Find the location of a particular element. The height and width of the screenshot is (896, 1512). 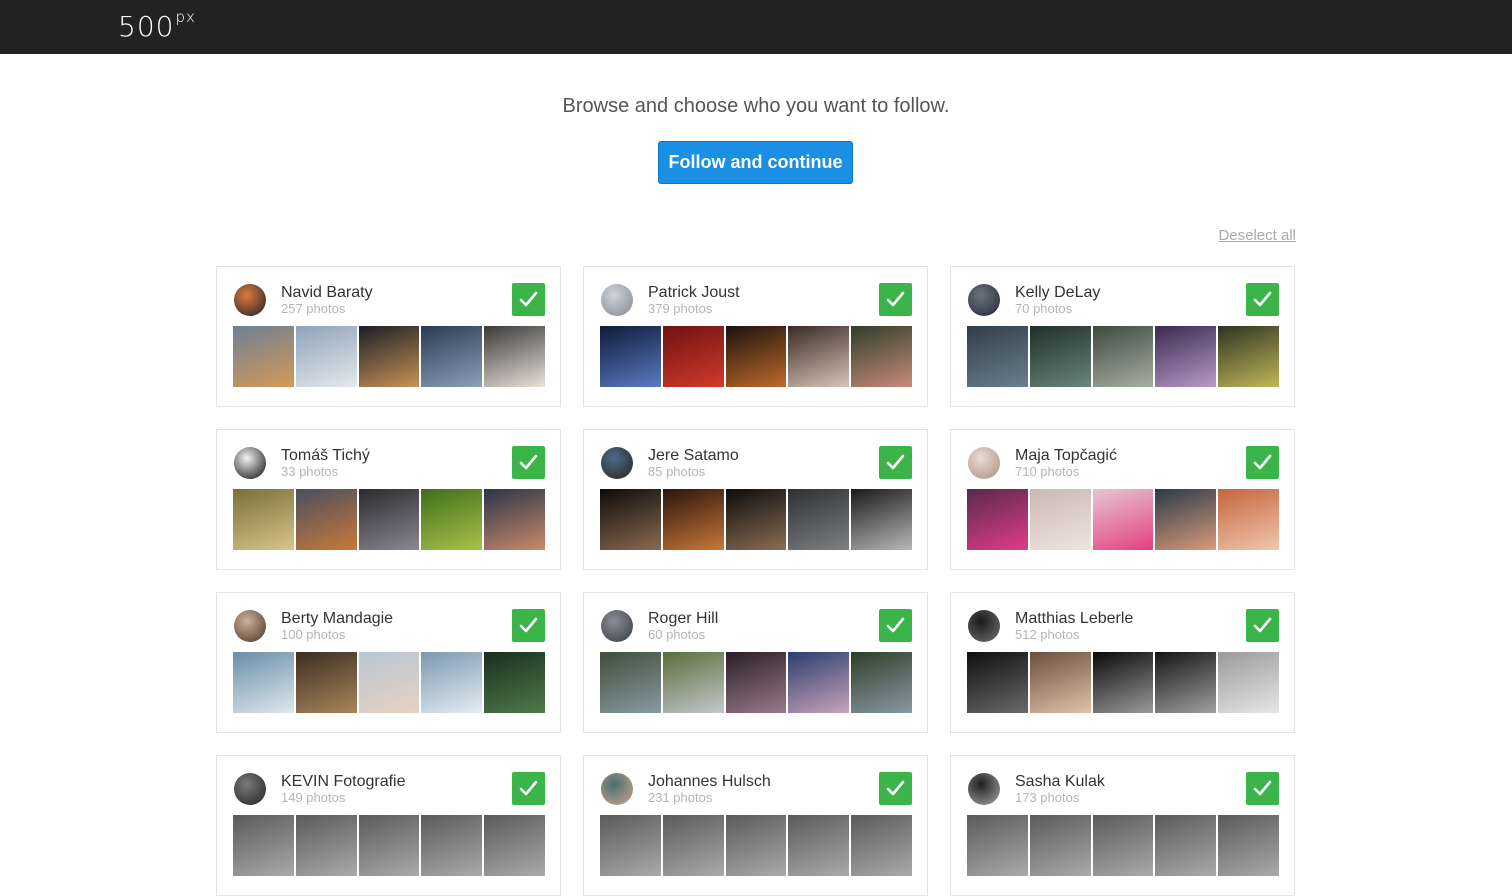

photographer-name: Berty Mandagie is located at coordinates (337, 619).